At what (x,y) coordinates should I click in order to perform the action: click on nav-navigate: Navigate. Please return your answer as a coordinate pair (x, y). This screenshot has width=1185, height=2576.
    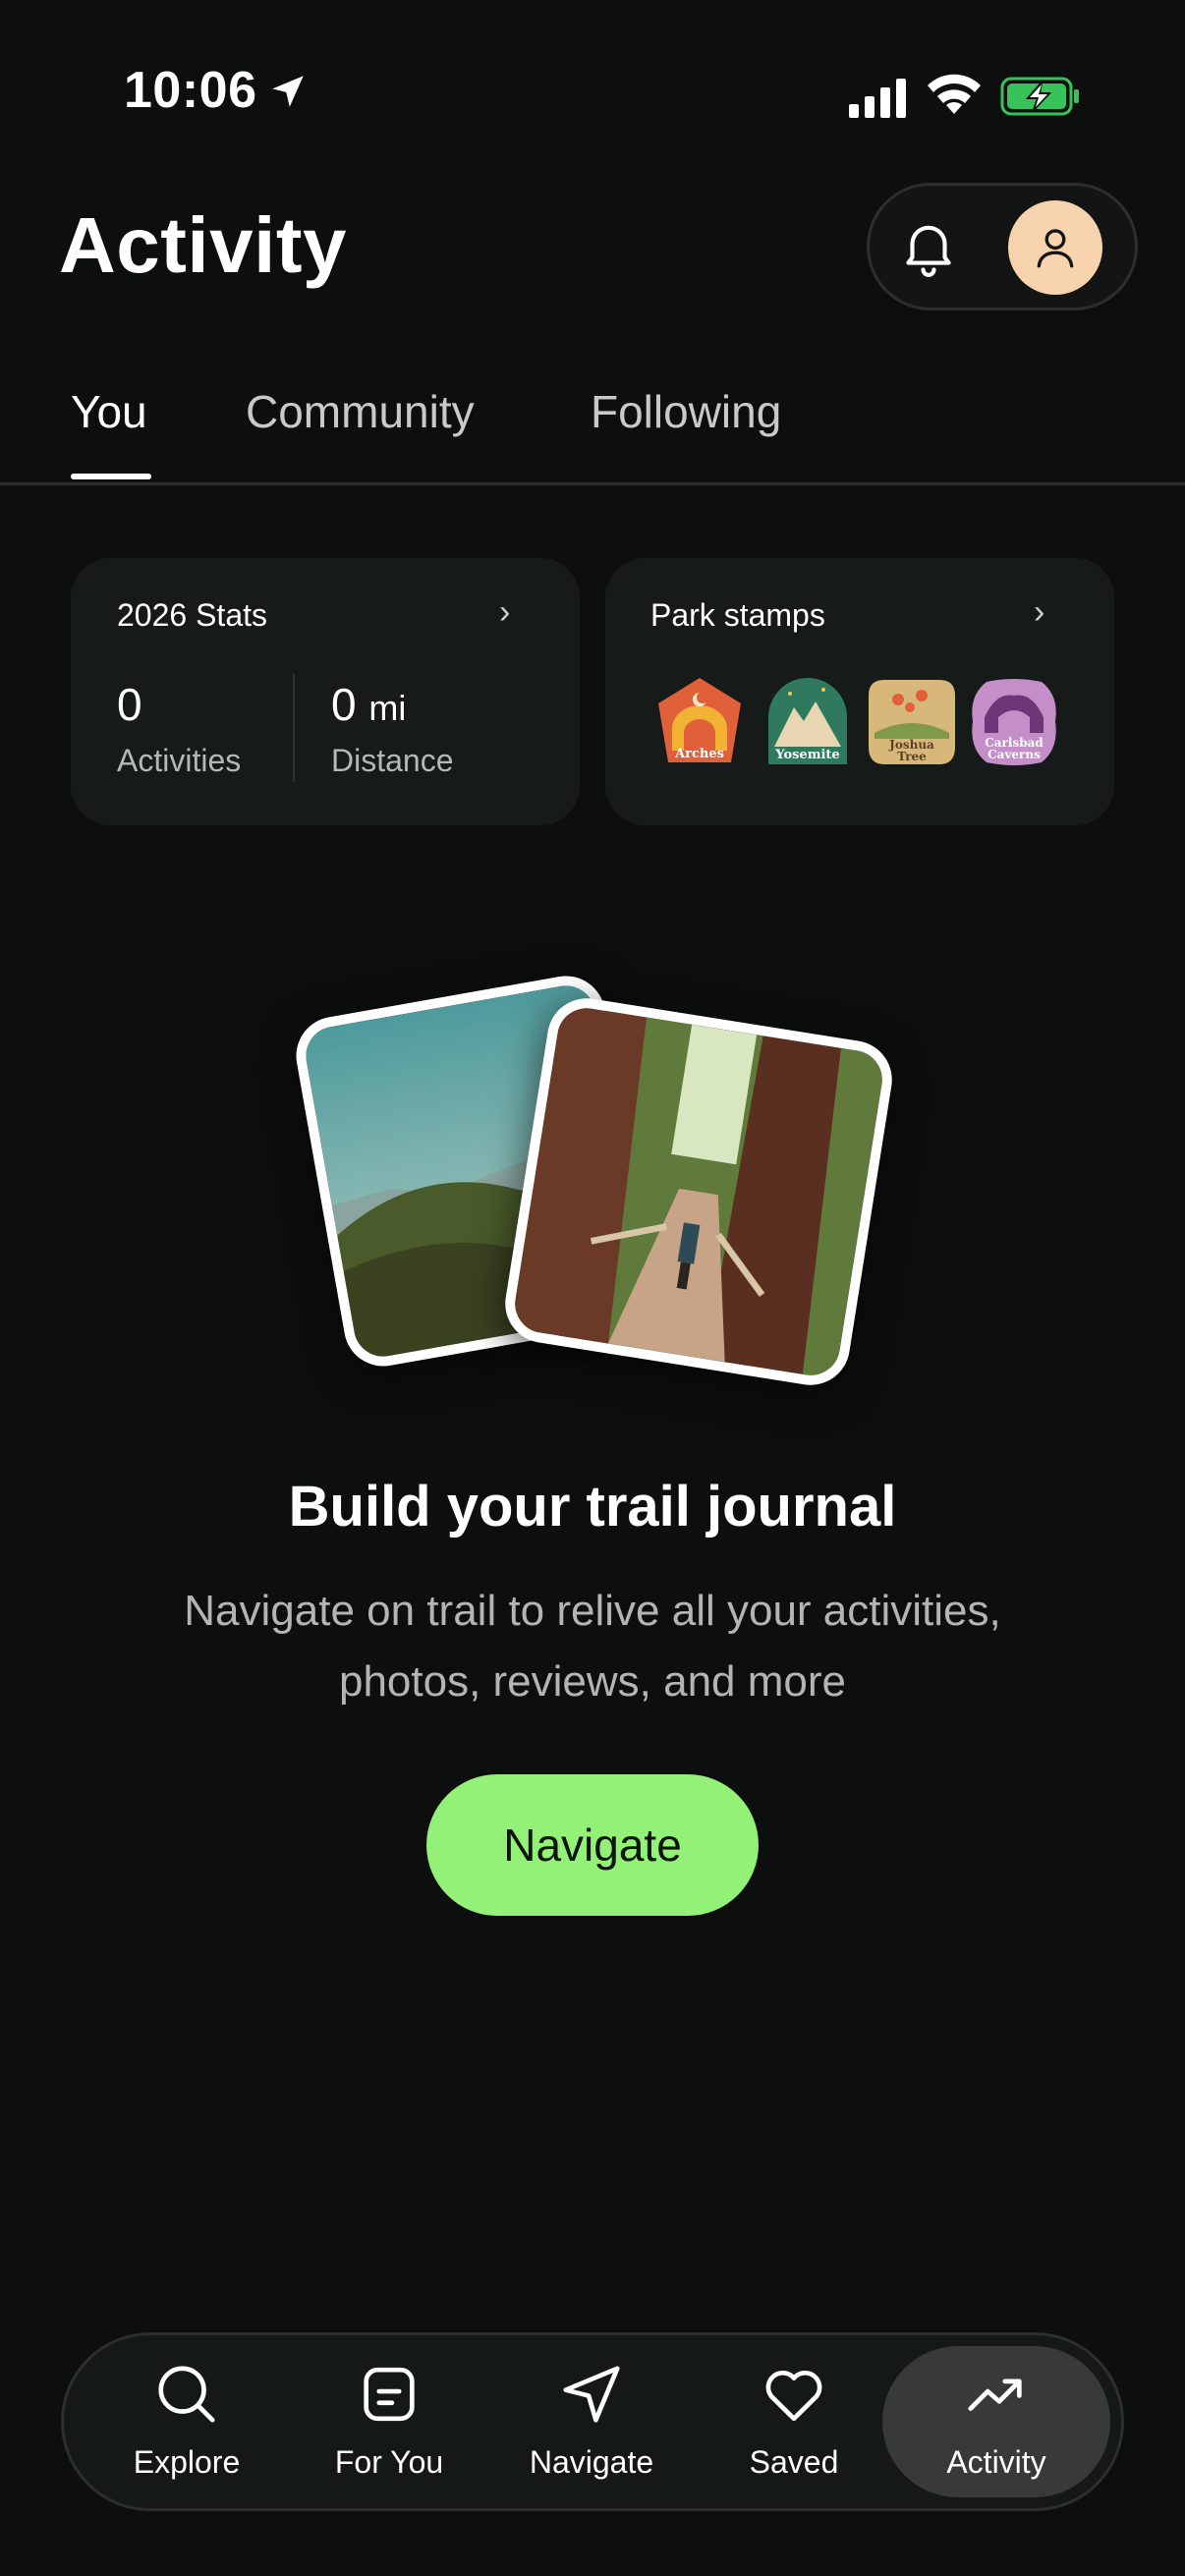
    Looking at the image, I should click on (592, 2423).